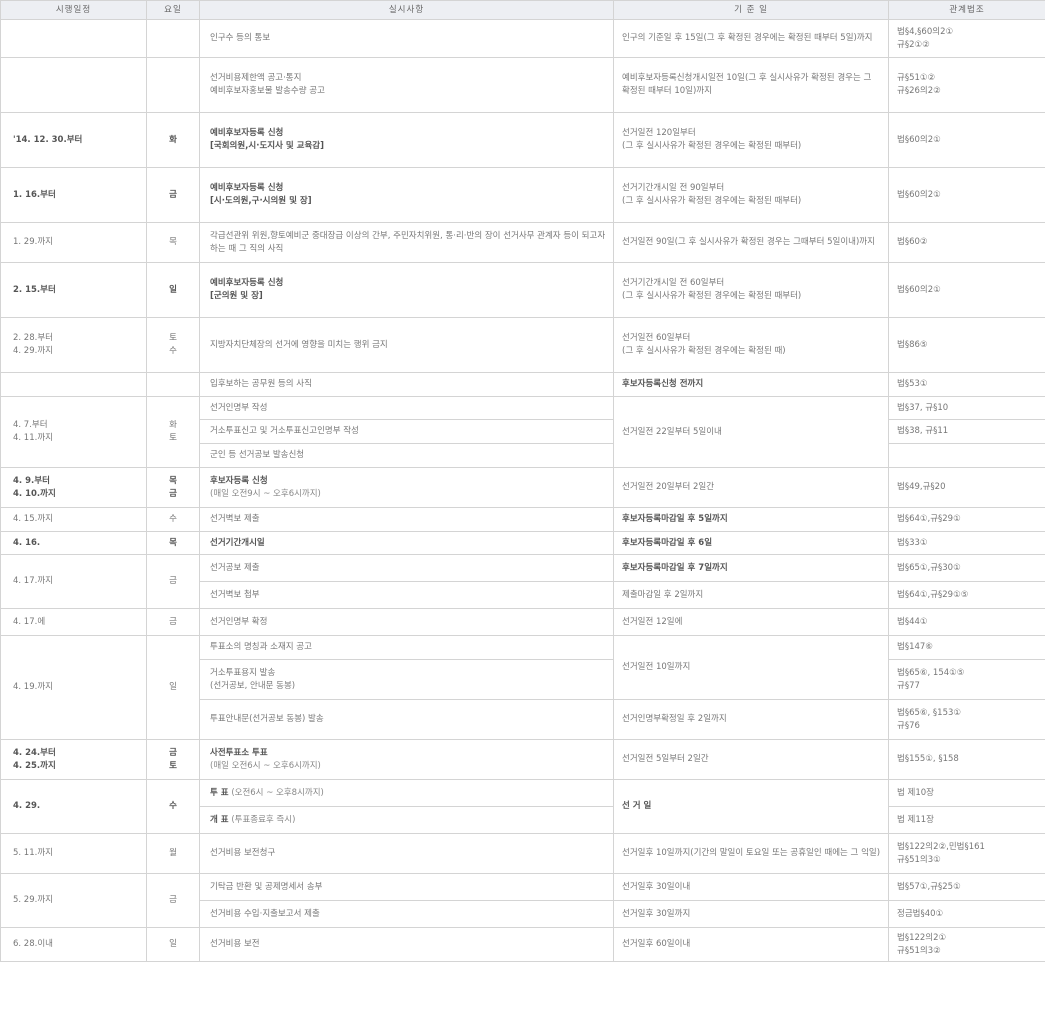 The height and width of the screenshot is (1029, 1045). I want to click on law-cell: 법§33①, so click(966, 543).